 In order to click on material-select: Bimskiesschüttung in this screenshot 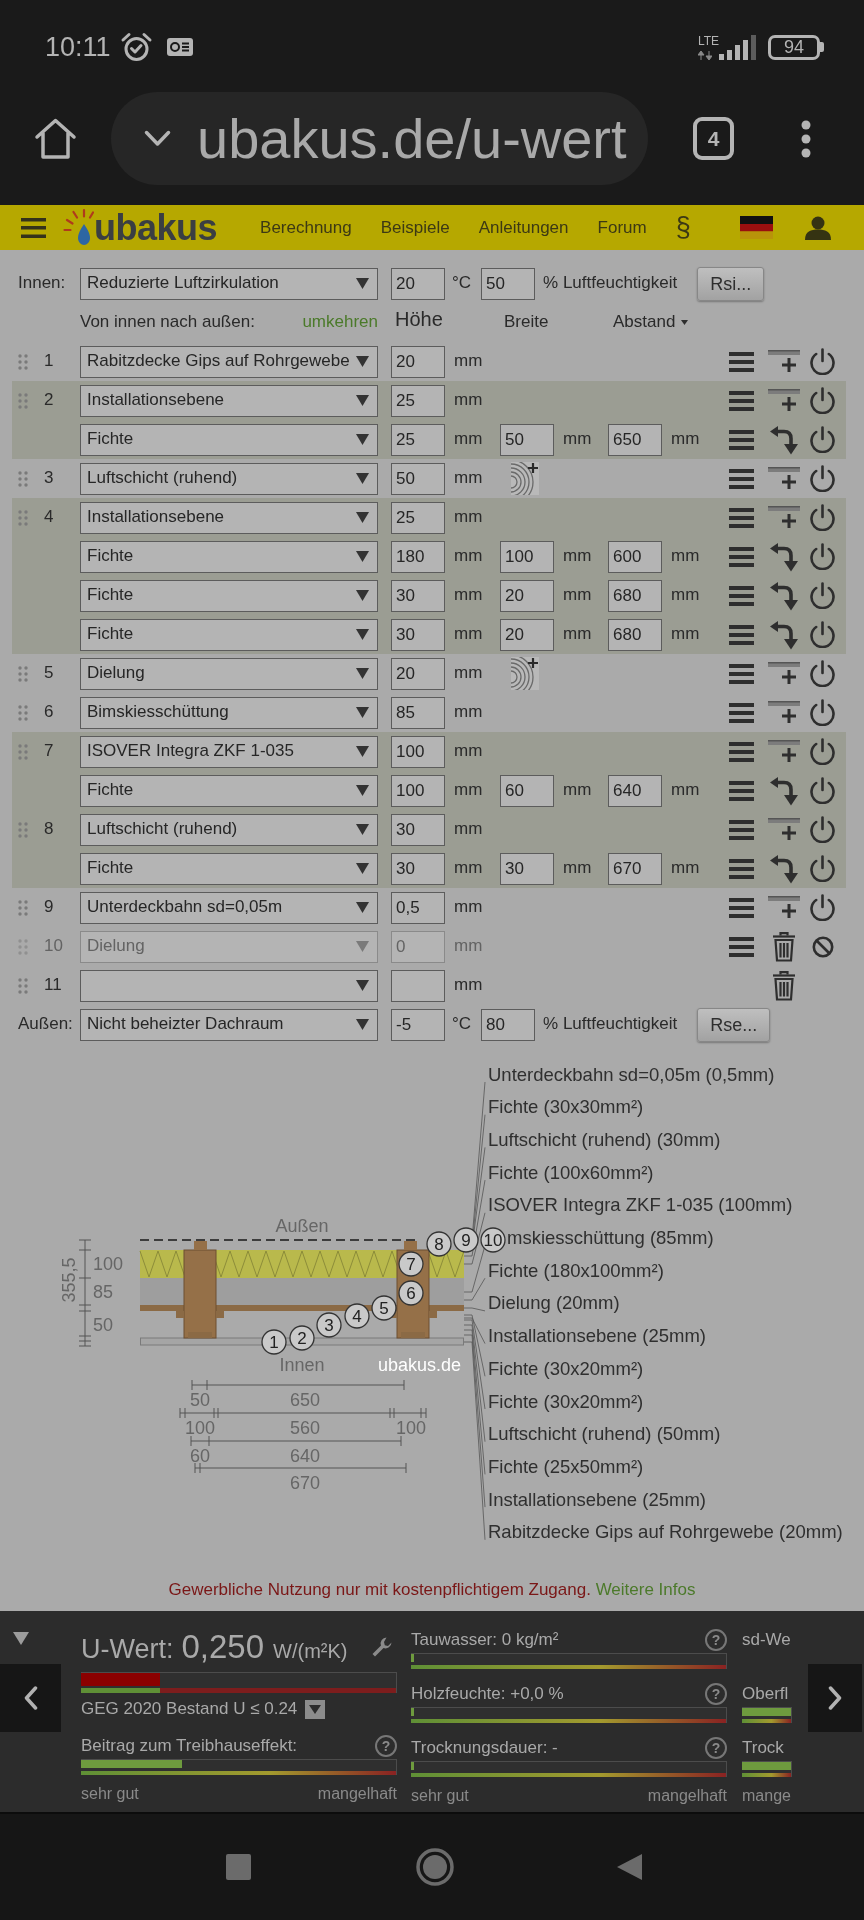, I will do `click(229, 712)`.